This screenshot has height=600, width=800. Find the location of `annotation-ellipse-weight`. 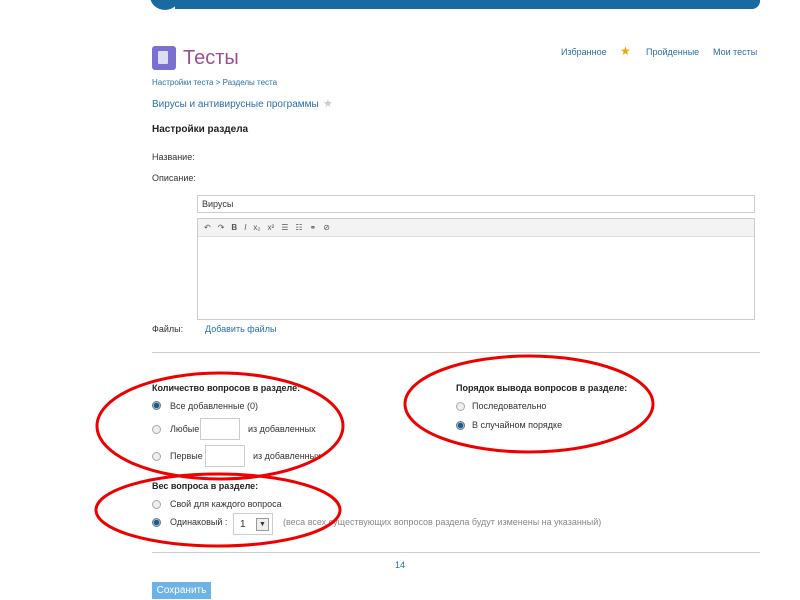

annotation-ellipse-weight is located at coordinates (218, 510).